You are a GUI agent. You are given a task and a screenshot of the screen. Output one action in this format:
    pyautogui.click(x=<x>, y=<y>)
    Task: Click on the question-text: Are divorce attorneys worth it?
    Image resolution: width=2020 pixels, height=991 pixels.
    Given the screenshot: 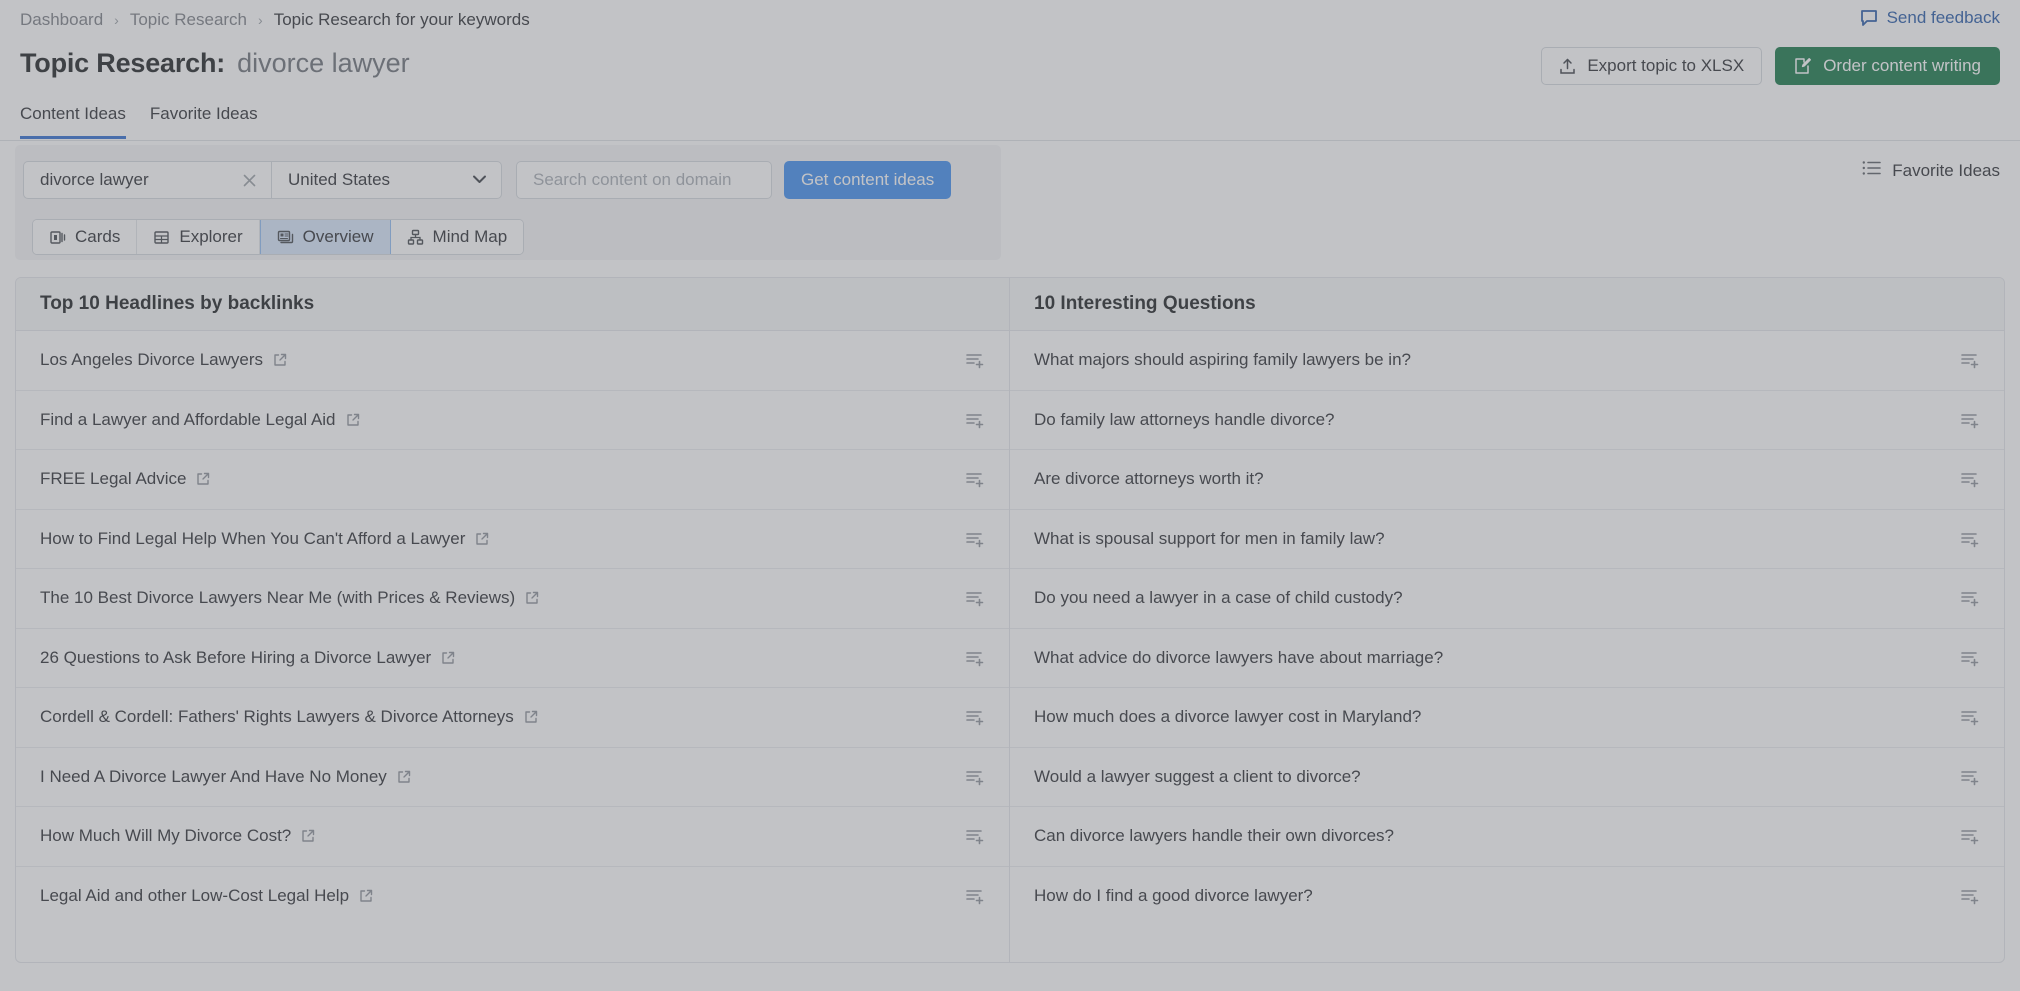 What is the action you would take?
    pyautogui.click(x=1149, y=479)
    